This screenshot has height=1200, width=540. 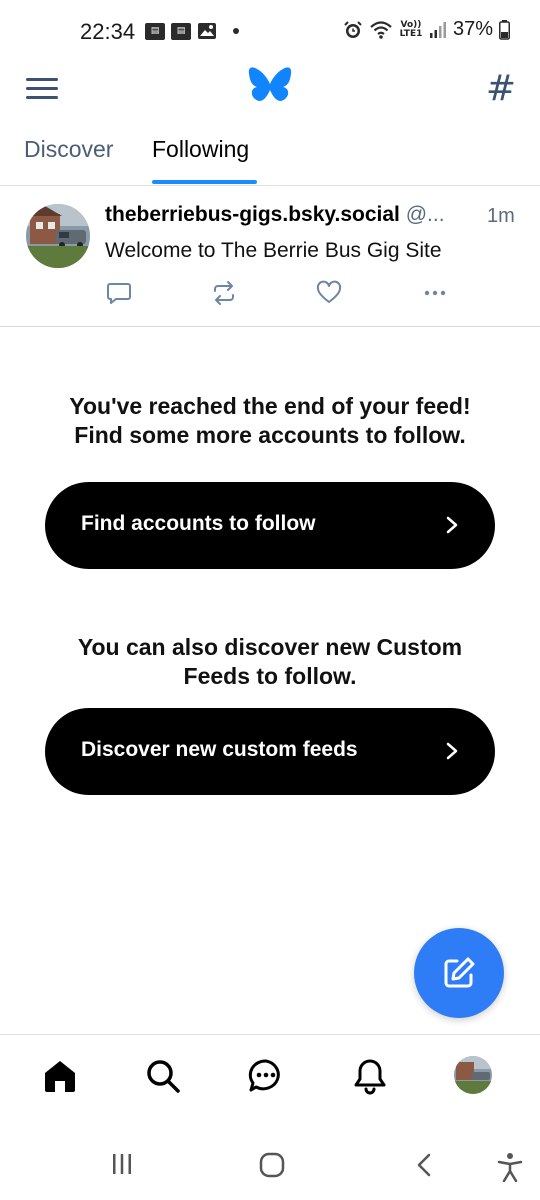 What do you see at coordinates (270, 435) in the screenshot?
I see `end-of-feed-line2: Find some more accounts to follow.` at bounding box center [270, 435].